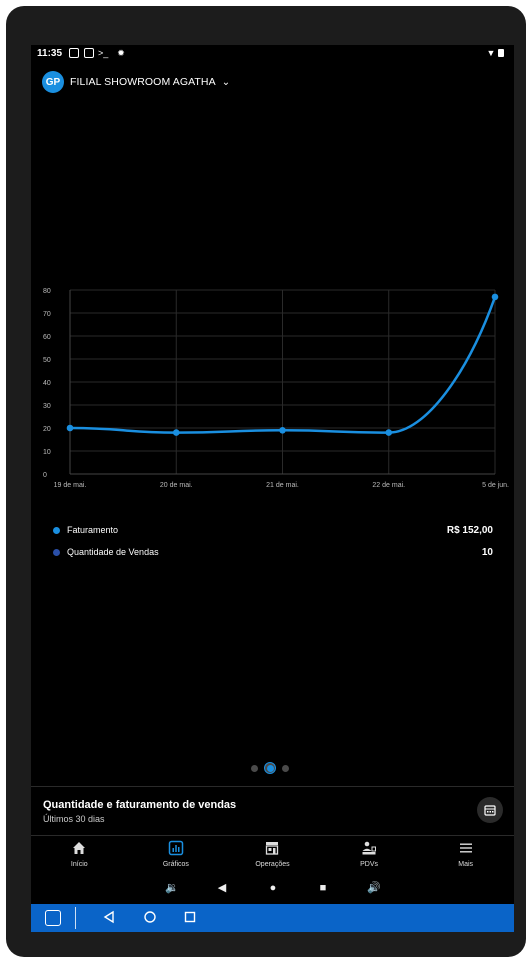 This screenshot has width=532, height=963. What do you see at coordinates (272, 918) in the screenshot?
I see `teamviewer-bar` at bounding box center [272, 918].